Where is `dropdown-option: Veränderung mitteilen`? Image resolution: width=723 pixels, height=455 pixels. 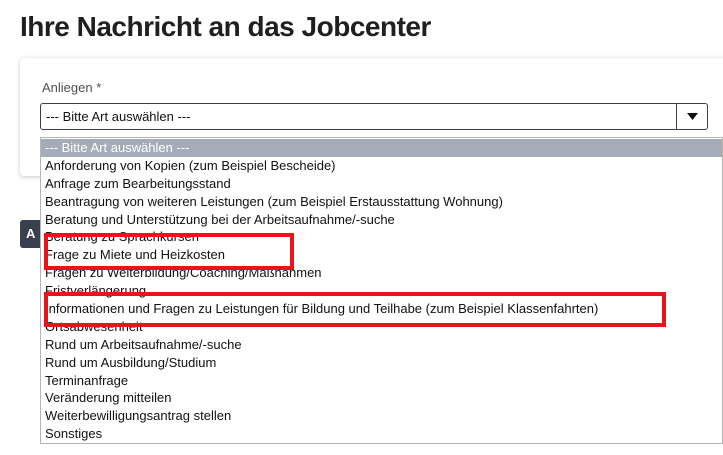 dropdown-option: Veränderung mitteilen is located at coordinates (381, 398).